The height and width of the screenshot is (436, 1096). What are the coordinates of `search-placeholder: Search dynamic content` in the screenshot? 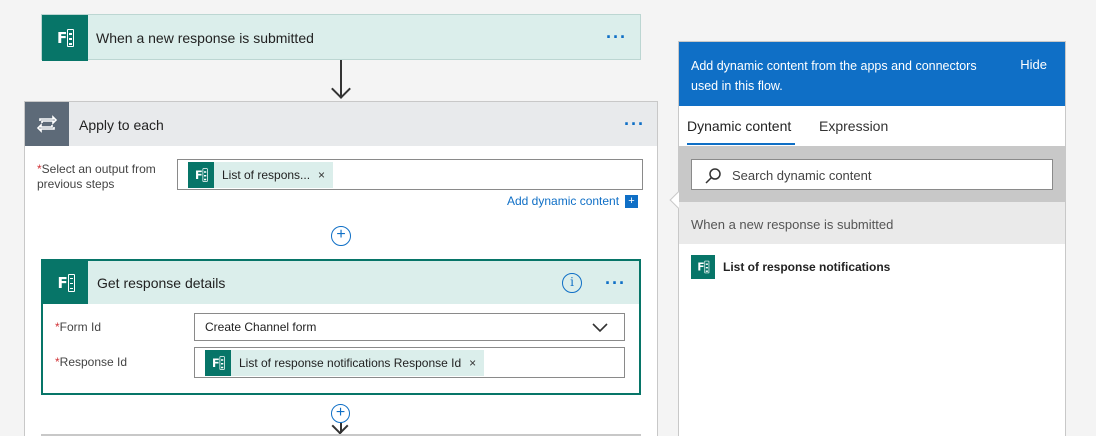 It's located at (802, 175).